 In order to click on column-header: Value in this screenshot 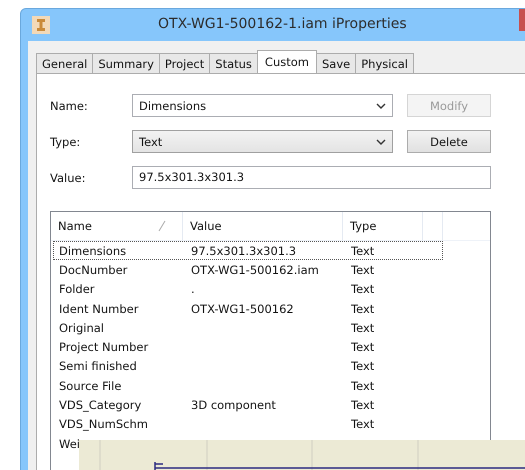, I will do `click(263, 226)`.